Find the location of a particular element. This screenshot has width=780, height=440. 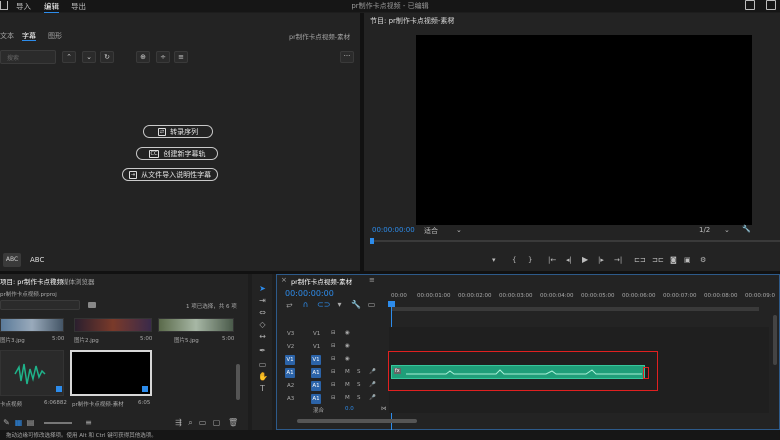

marker-icon: ▾ is located at coordinates (494, 260).